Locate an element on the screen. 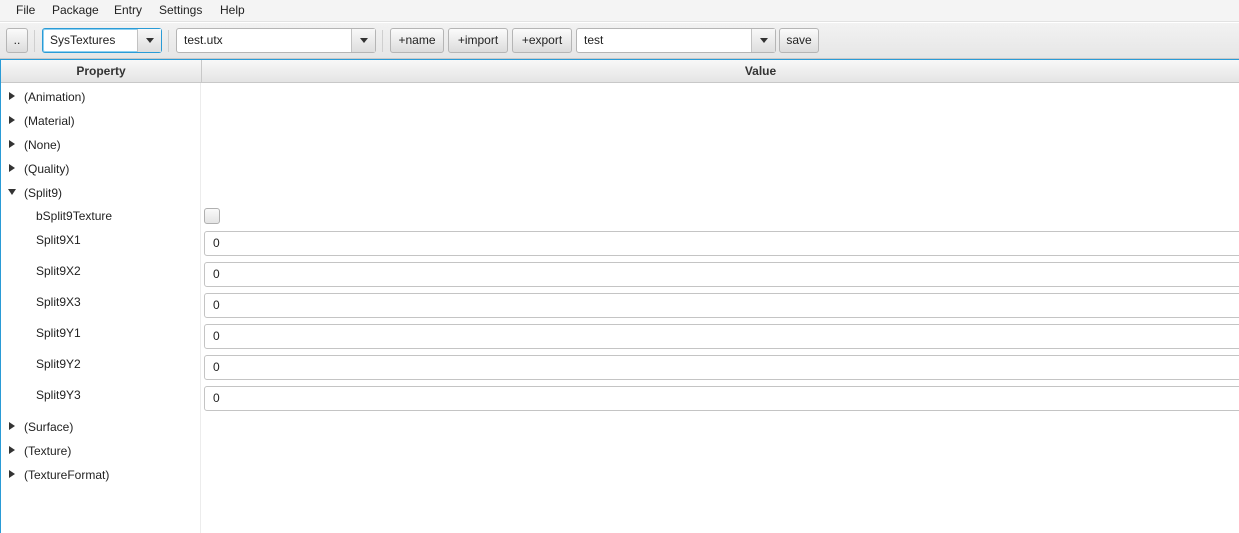  group-combo: SysTextures is located at coordinates (102, 40).